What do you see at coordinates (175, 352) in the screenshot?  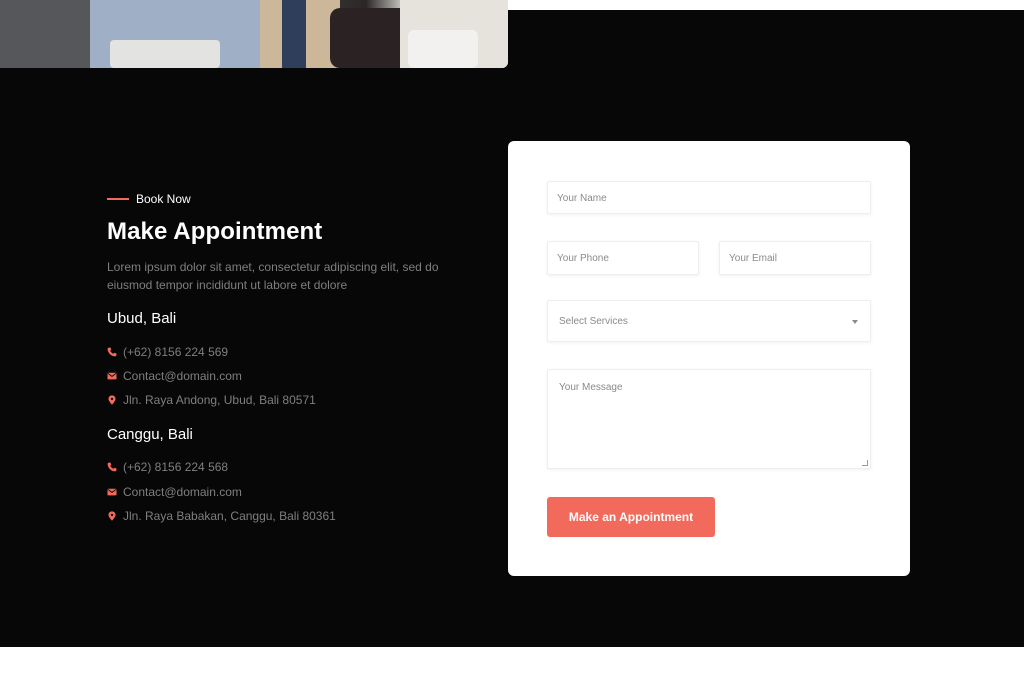 I see `phone-number: (+62) 8156 224 569` at bounding box center [175, 352].